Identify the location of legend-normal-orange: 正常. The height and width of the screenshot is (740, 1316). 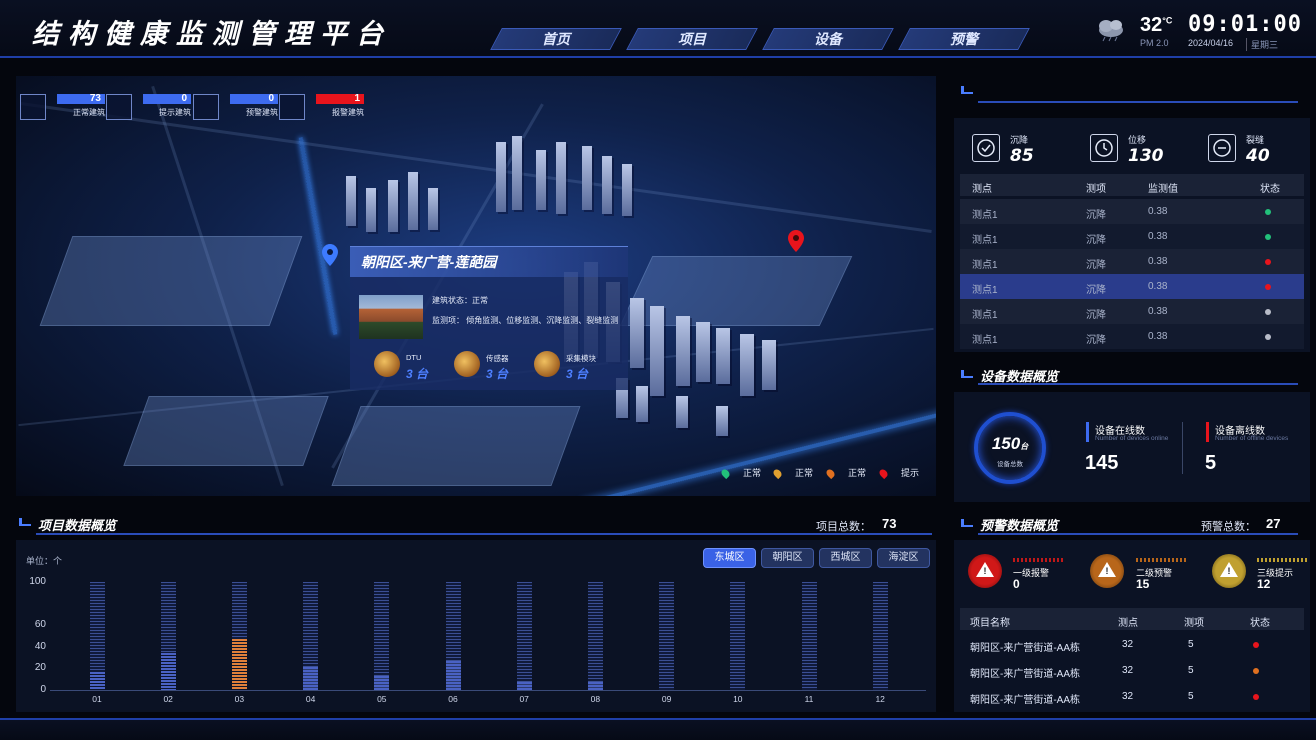
(845, 473).